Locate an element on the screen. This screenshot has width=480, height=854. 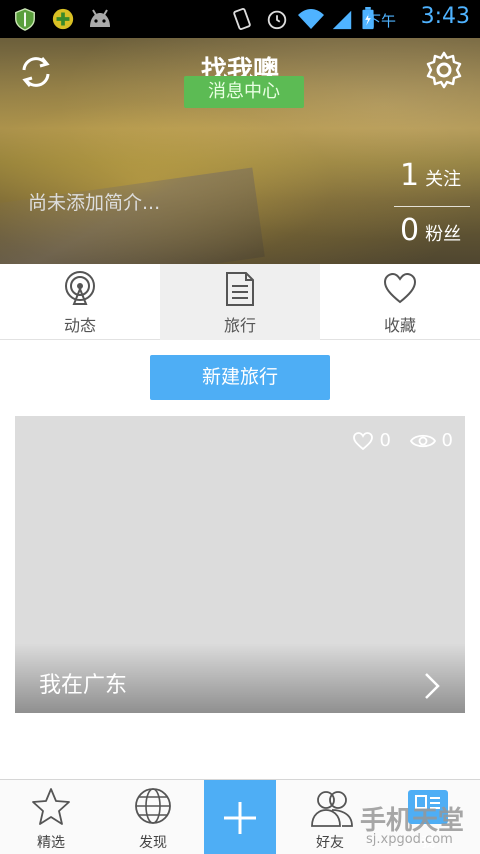
document-icon is located at coordinates (240, 289).